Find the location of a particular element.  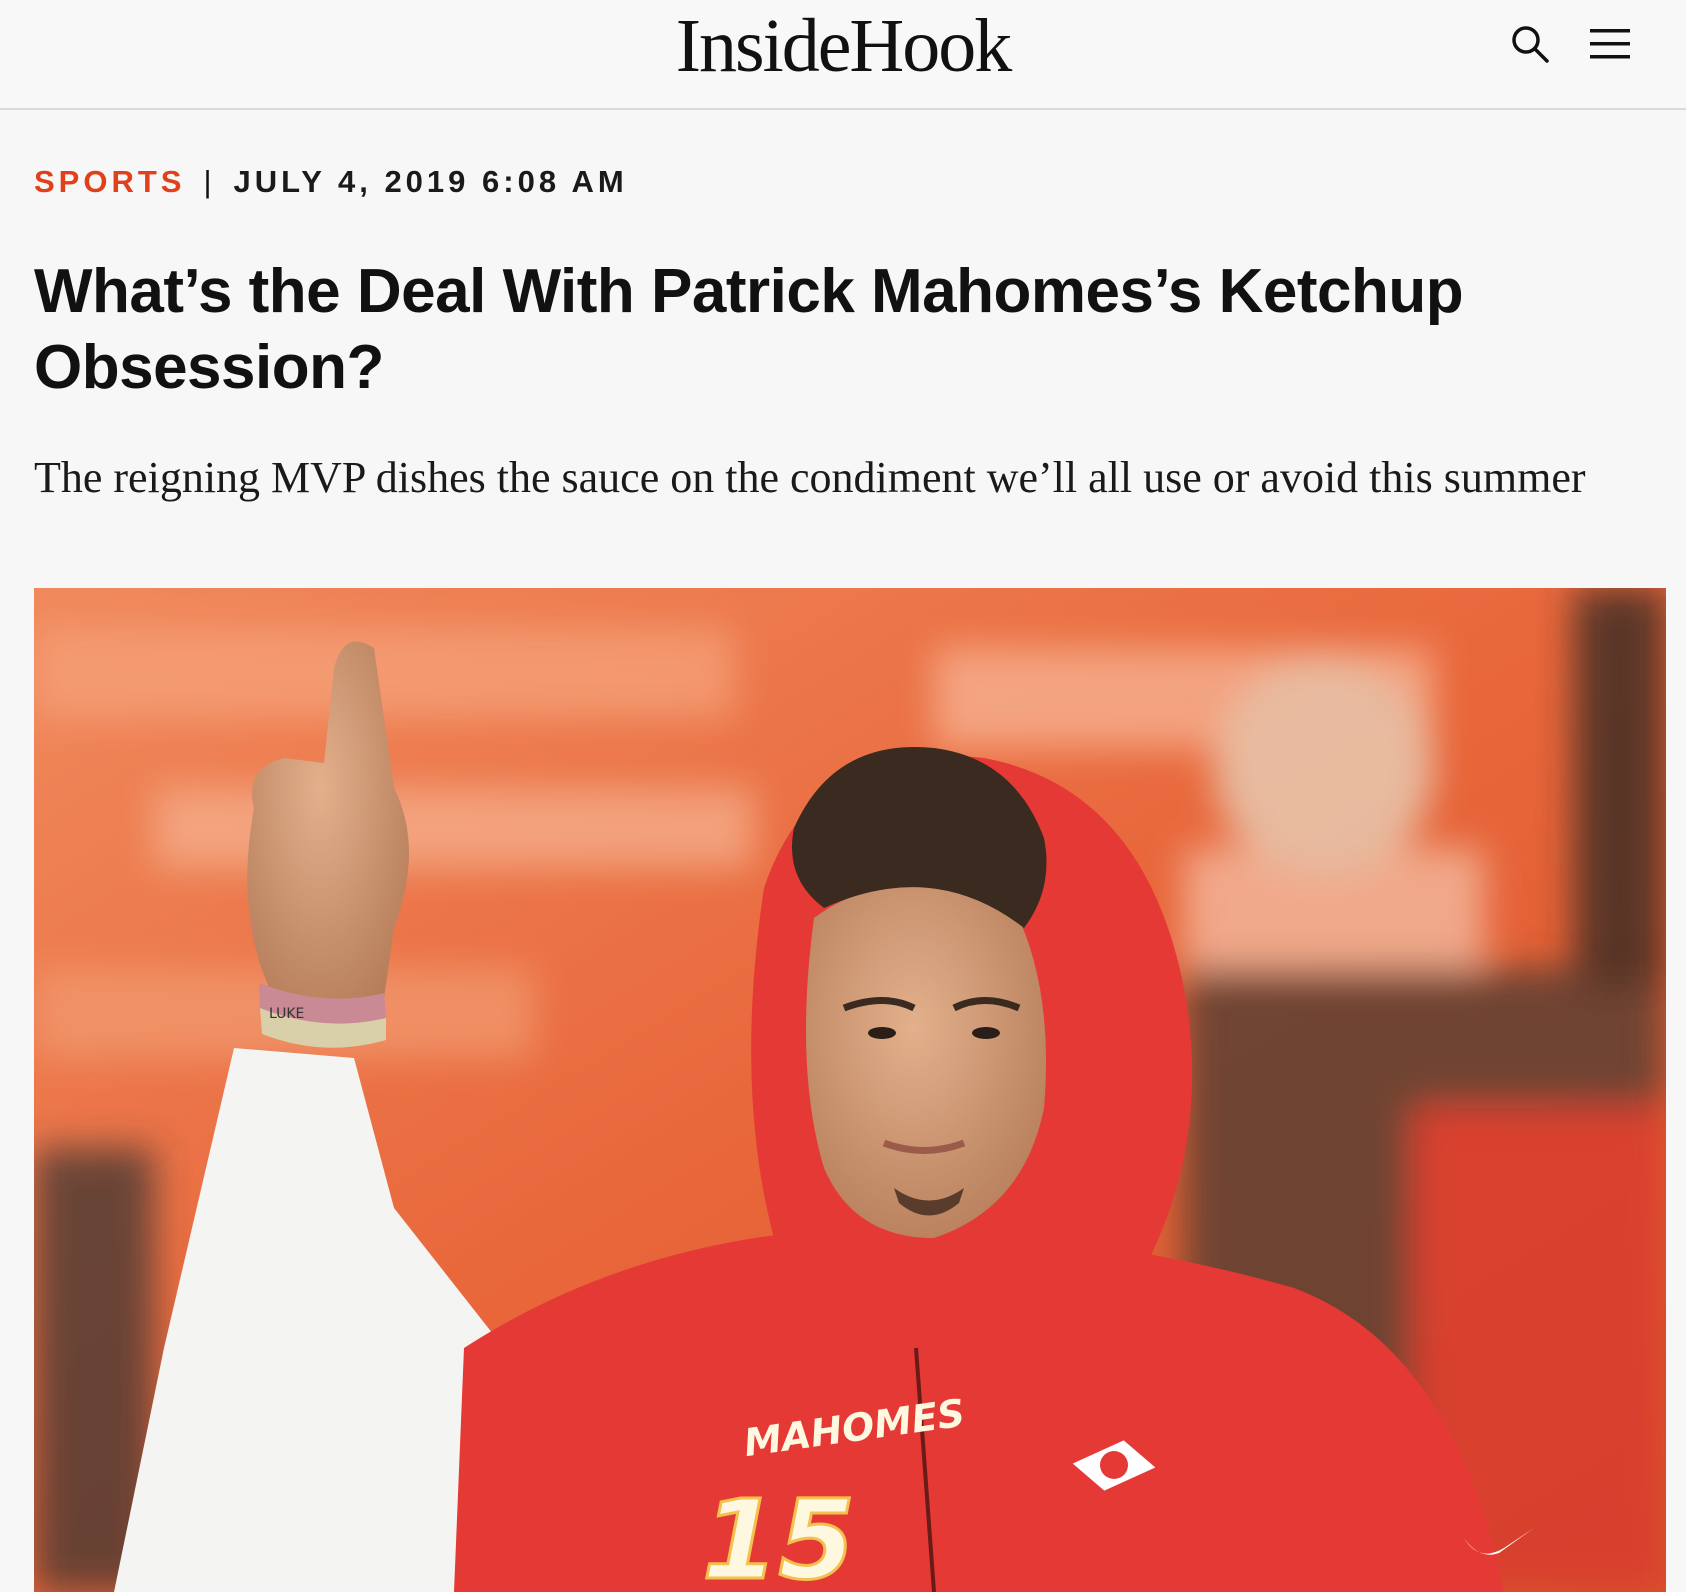

search-icon is located at coordinates (1530, 44).